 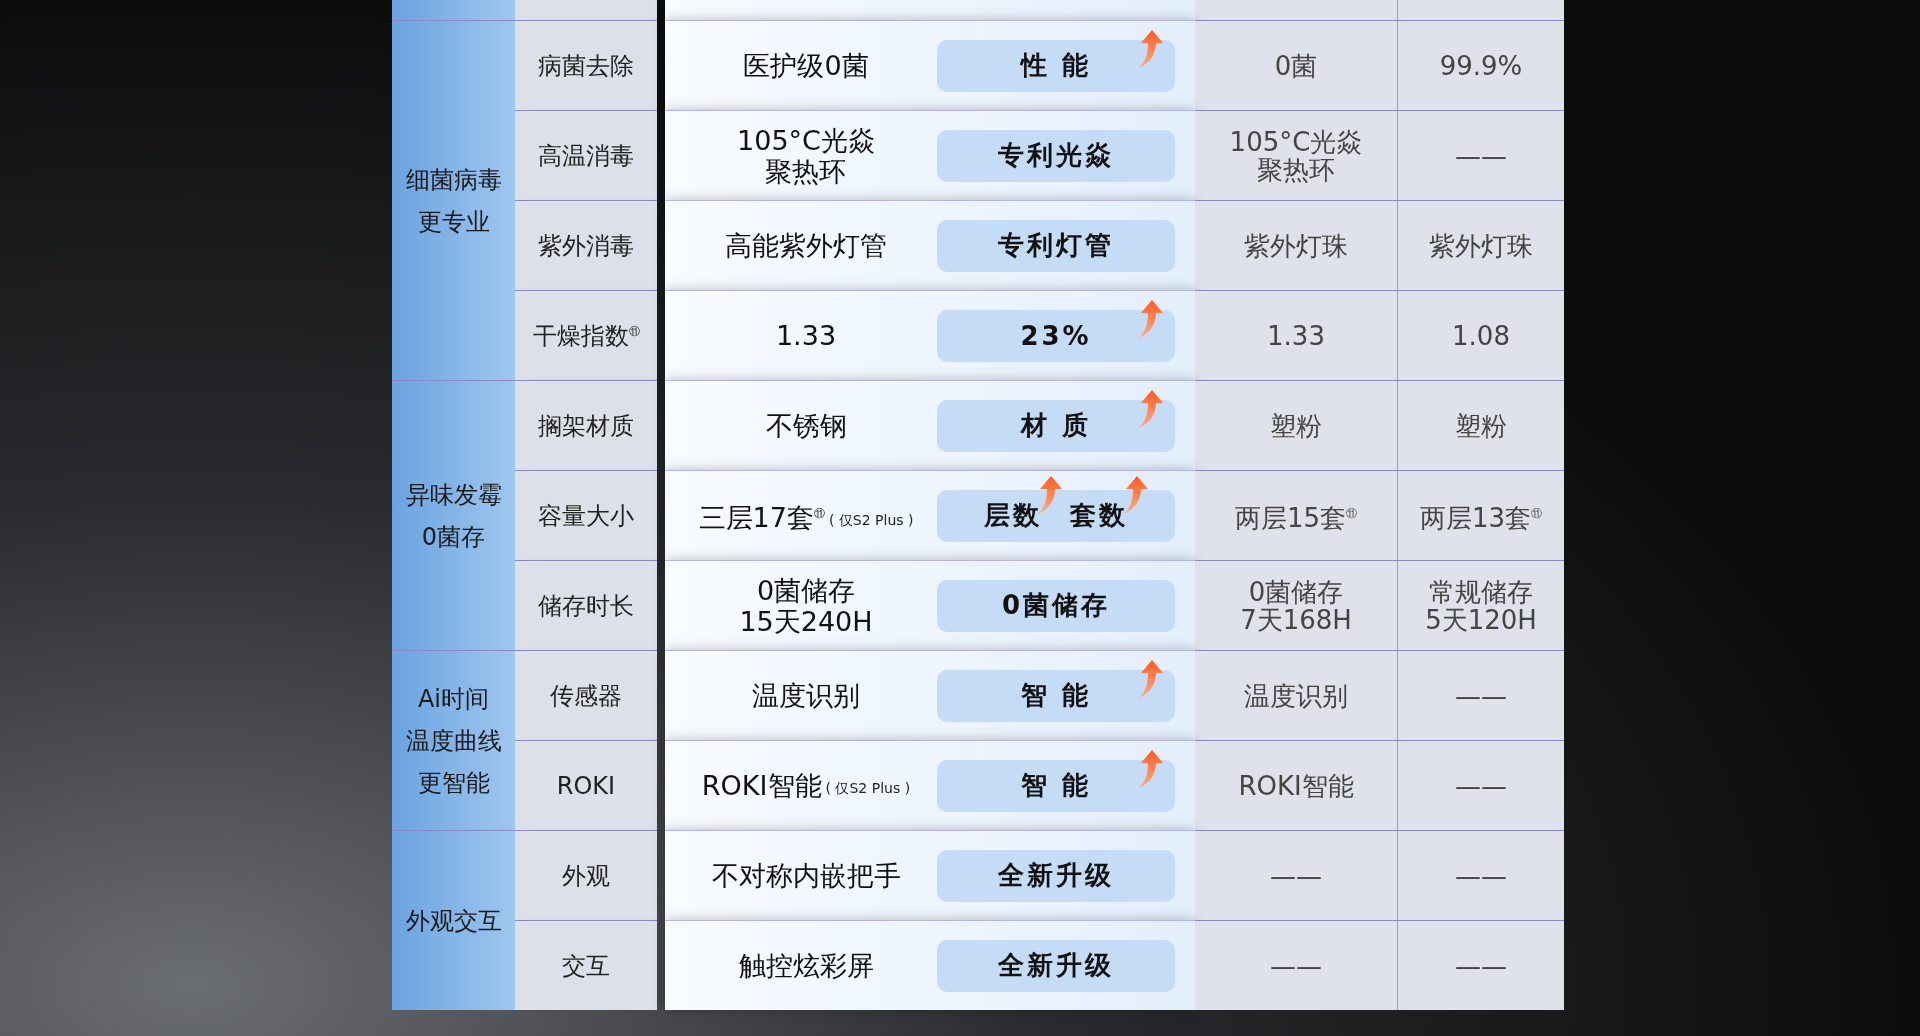 I want to click on spec-value: 不对称内嵌把手, so click(x=806, y=875).